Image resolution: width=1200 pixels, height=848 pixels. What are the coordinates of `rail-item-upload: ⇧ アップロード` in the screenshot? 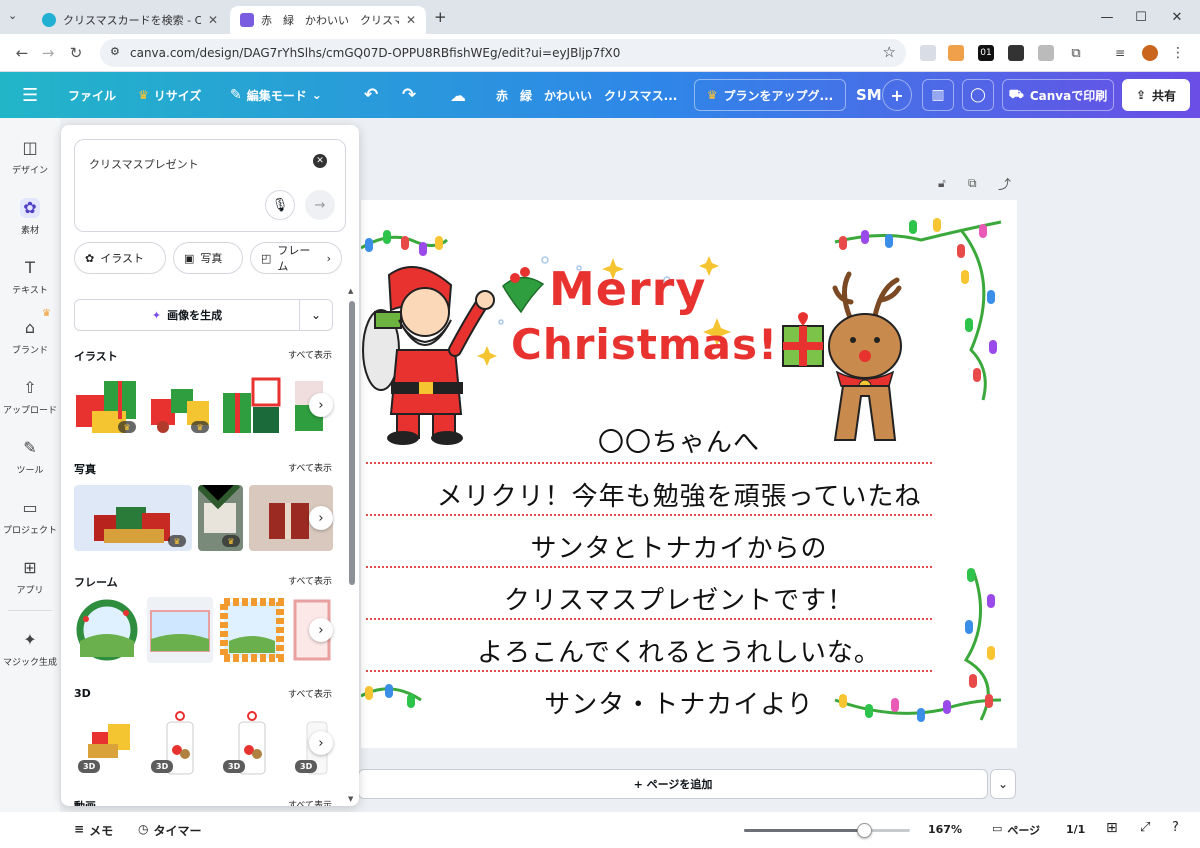 It's located at (30, 397).